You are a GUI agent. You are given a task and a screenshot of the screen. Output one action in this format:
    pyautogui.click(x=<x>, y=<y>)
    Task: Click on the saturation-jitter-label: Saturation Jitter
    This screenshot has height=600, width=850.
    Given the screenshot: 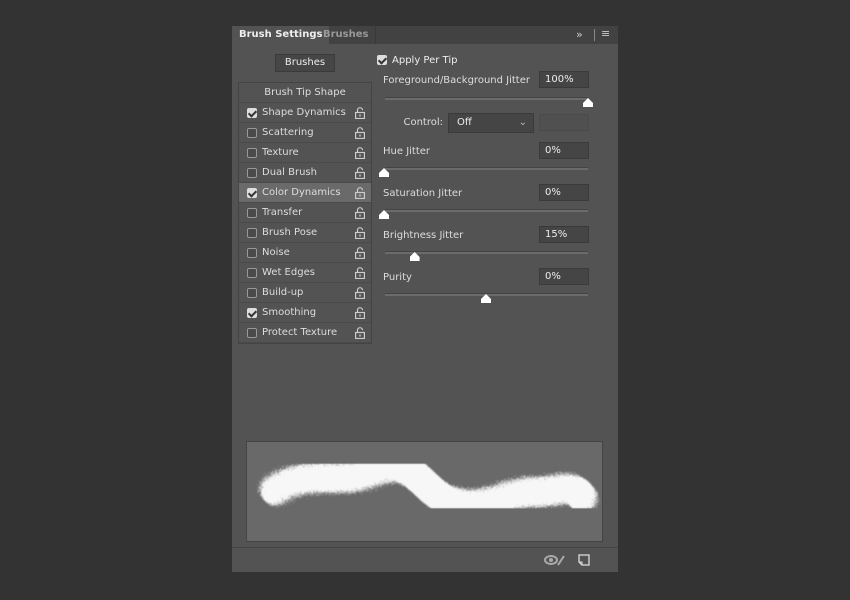 What is the action you would take?
    pyautogui.click(x=423, y=193)
    